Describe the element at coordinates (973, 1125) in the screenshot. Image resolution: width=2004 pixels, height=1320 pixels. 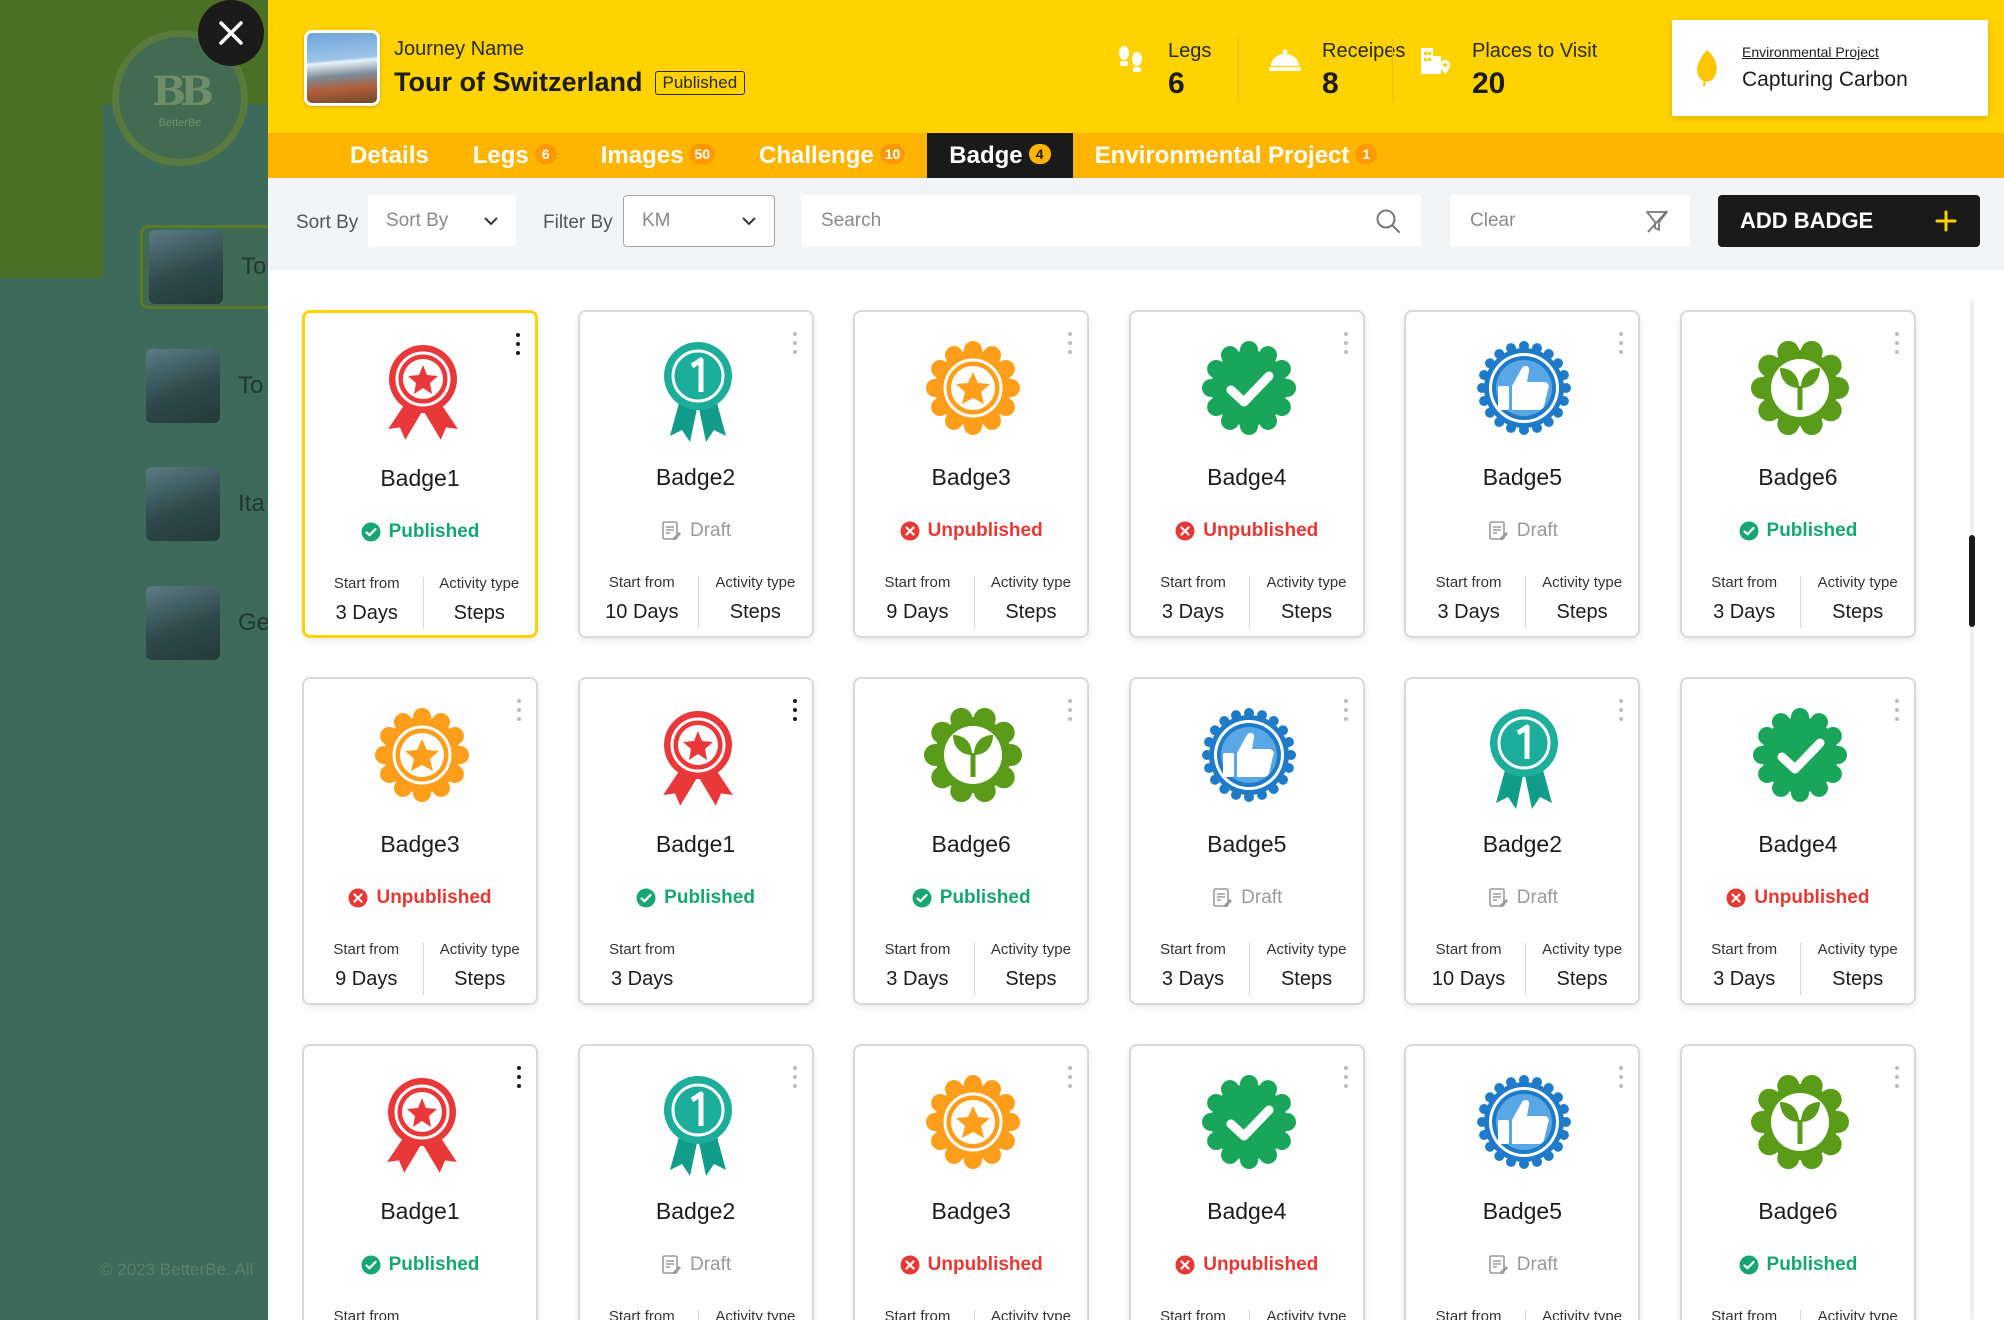
I see `seal-star-icon` at that location.